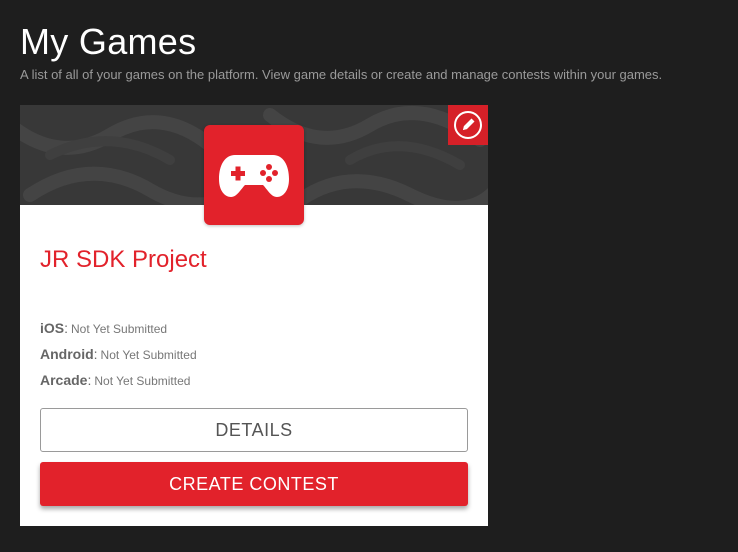 The image size is (738, 552). I want to click on page-title: My Games, so click(108, 41).